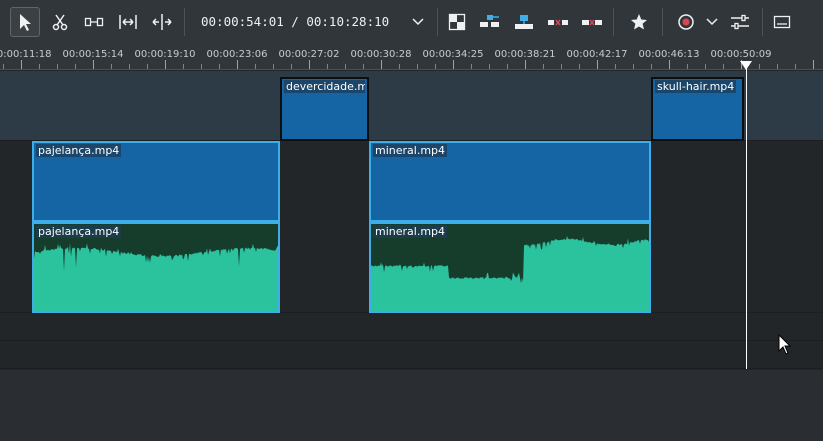 This screenshot has width=823, height=441. I want to click on timeline-settings-icon, so click(740, 22).